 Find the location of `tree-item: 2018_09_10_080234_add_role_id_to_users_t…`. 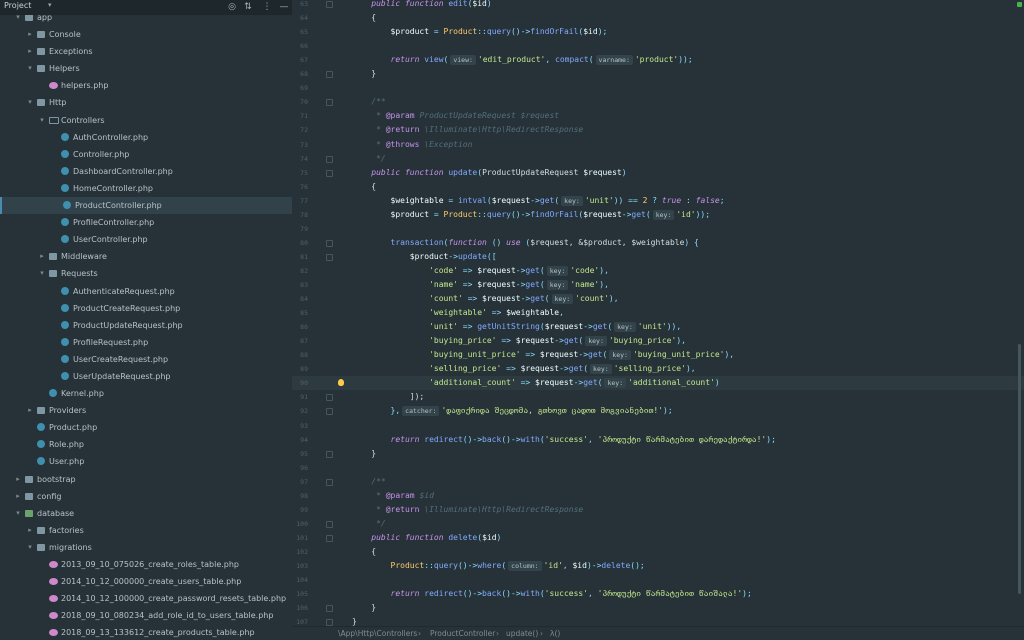

tree-item: 2018_09_10_080234_add_role_id_to_users_t… is located at coordinates (146, 615).